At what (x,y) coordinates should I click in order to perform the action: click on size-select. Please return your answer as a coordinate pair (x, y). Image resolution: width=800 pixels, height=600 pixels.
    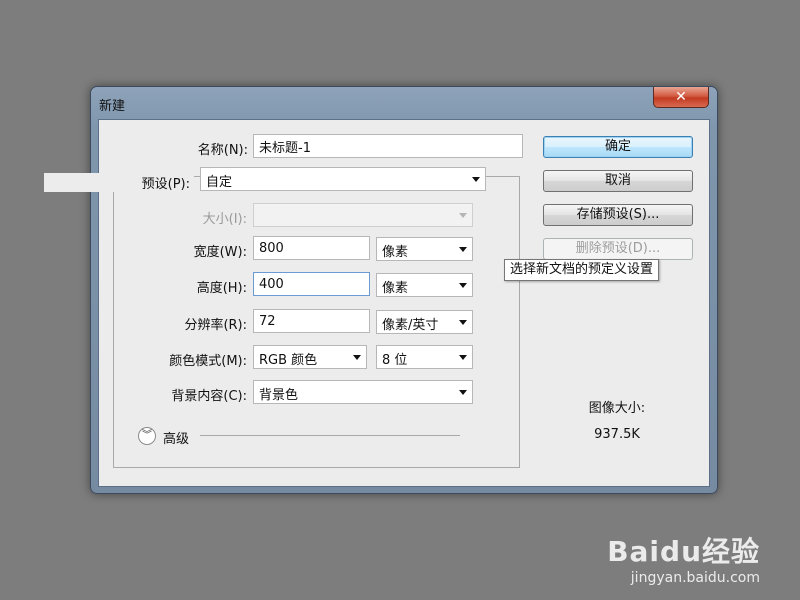
    Looking at the image, I should click on (363, 215).